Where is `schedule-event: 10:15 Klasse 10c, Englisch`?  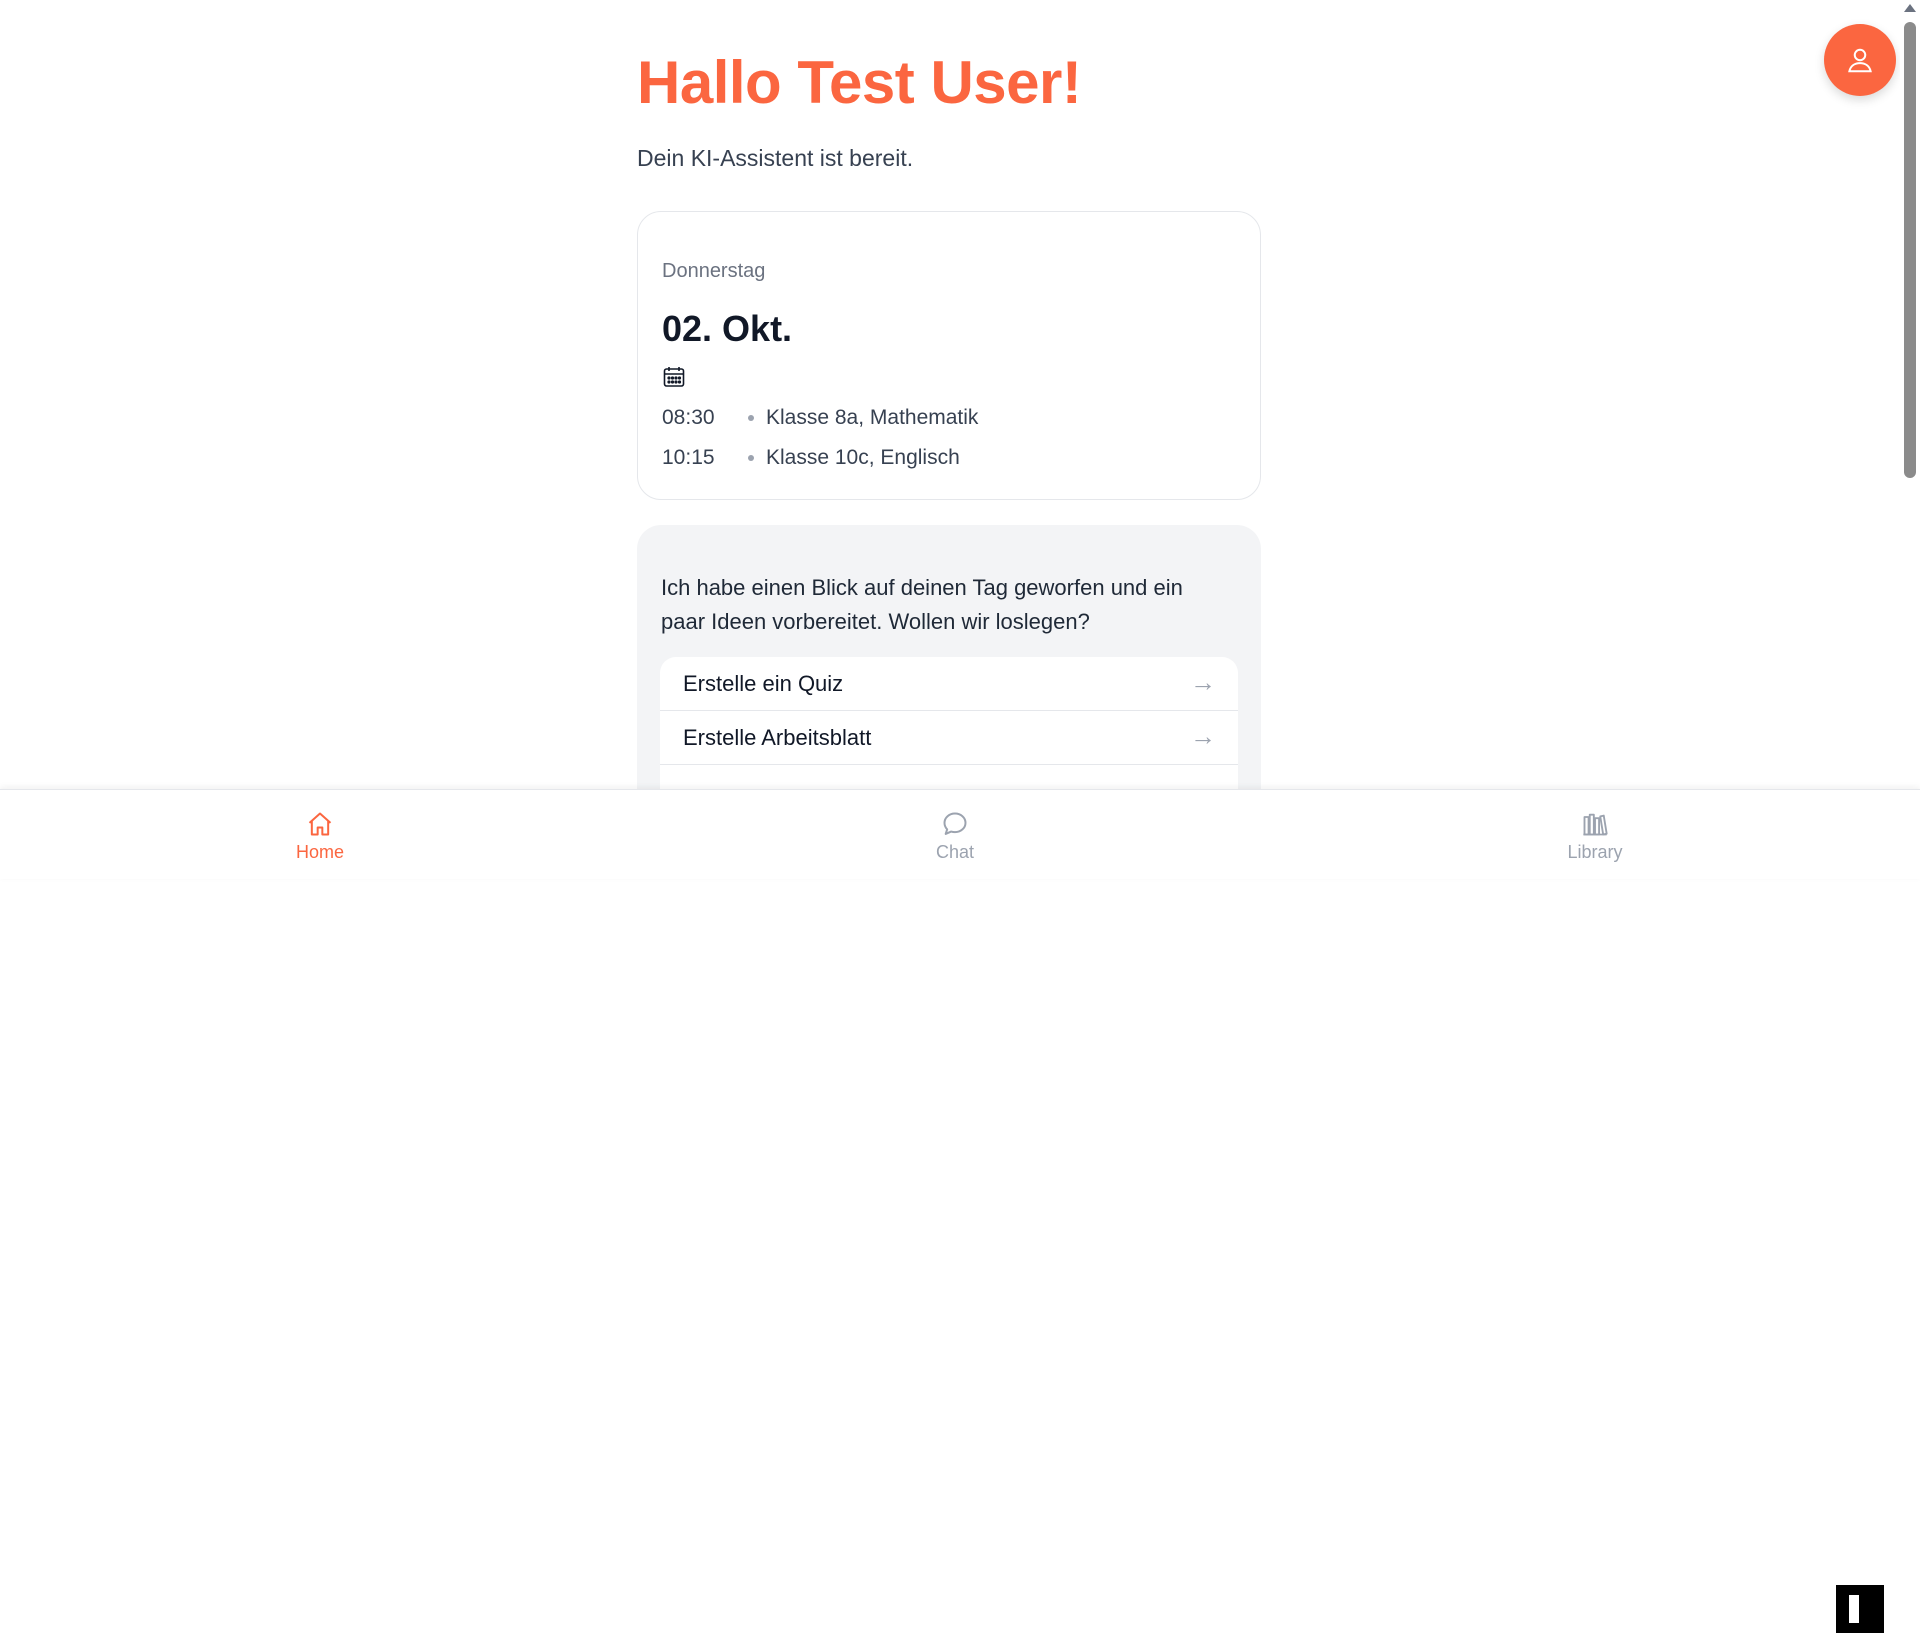 schedule-event: 10:15 Klasse 10c, Englisch is located at coordinates (811, 458).